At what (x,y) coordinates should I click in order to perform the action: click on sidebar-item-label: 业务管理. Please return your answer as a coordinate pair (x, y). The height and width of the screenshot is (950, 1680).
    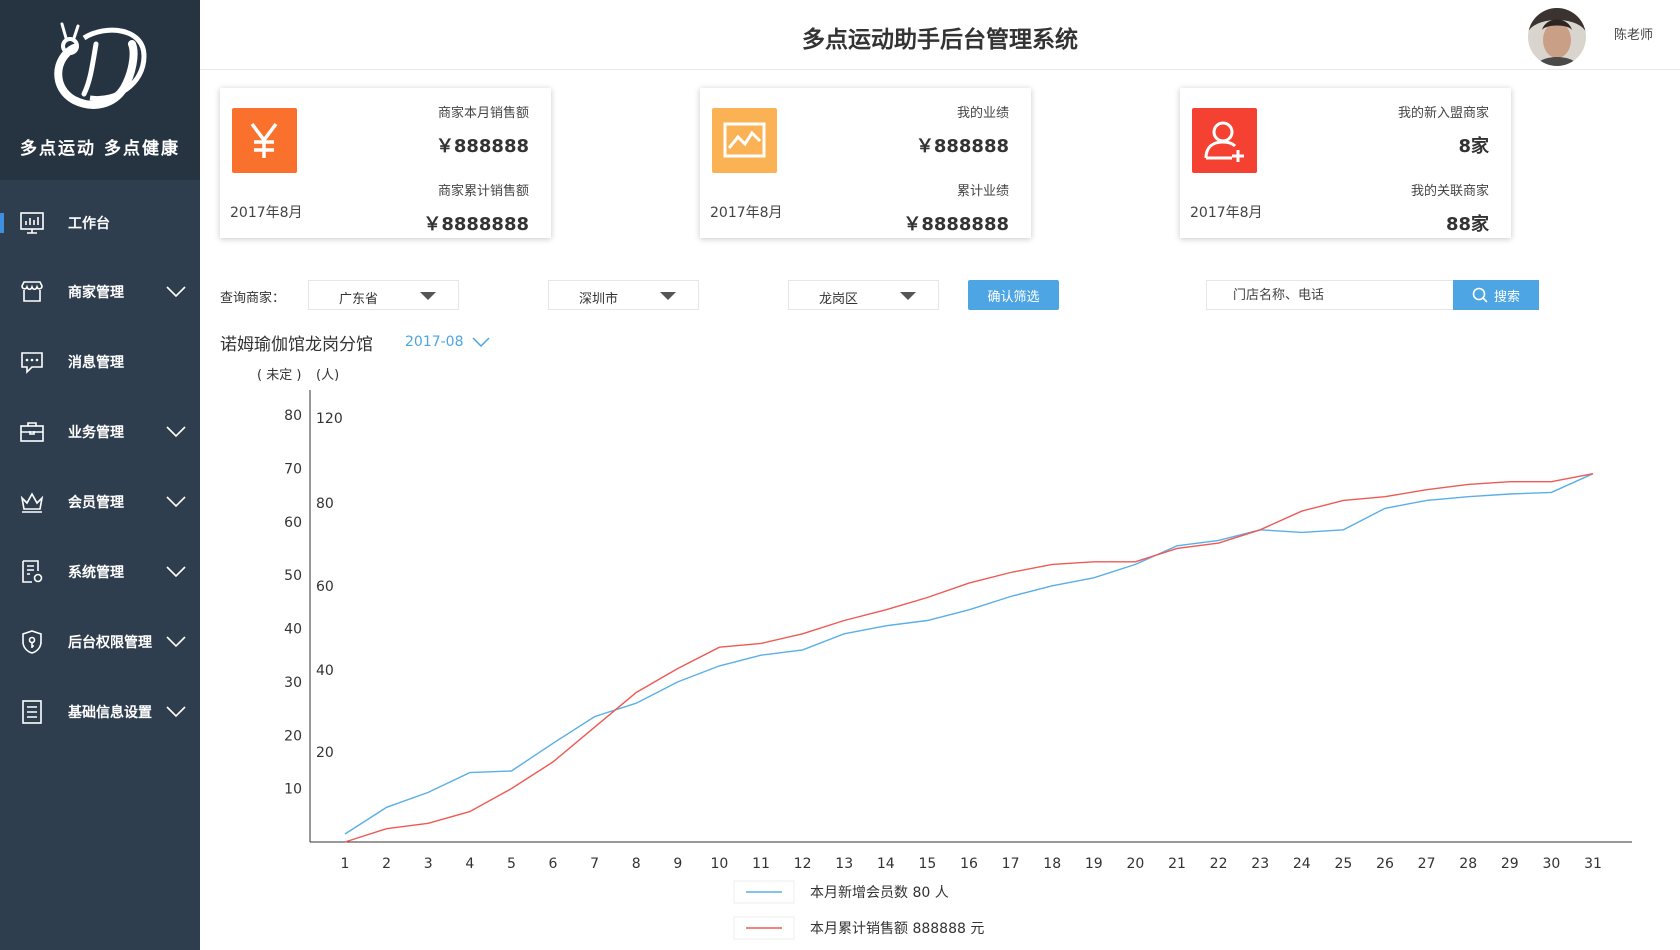
    Looking at the image, I should click on (96, 433).